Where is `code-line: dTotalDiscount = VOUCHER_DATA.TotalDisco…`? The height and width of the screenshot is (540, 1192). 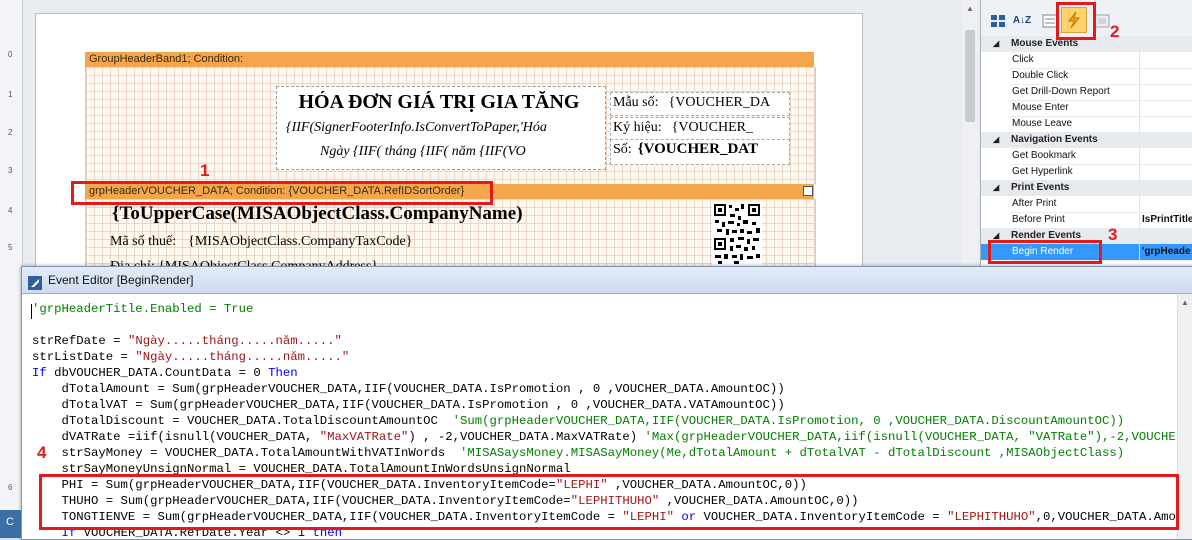
code-line: dTotalDiscount = VOUCHER_DATA.TotalDisco… is located at coordinates (578, 421).